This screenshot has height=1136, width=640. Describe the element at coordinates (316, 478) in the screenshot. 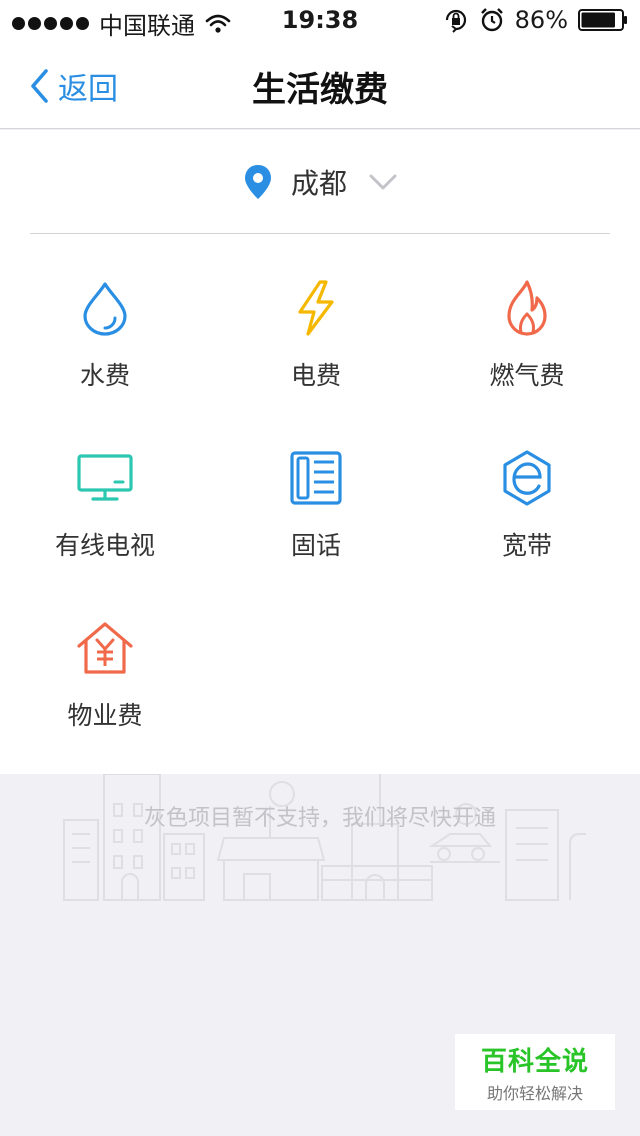

I see `phone-icon` at that location.